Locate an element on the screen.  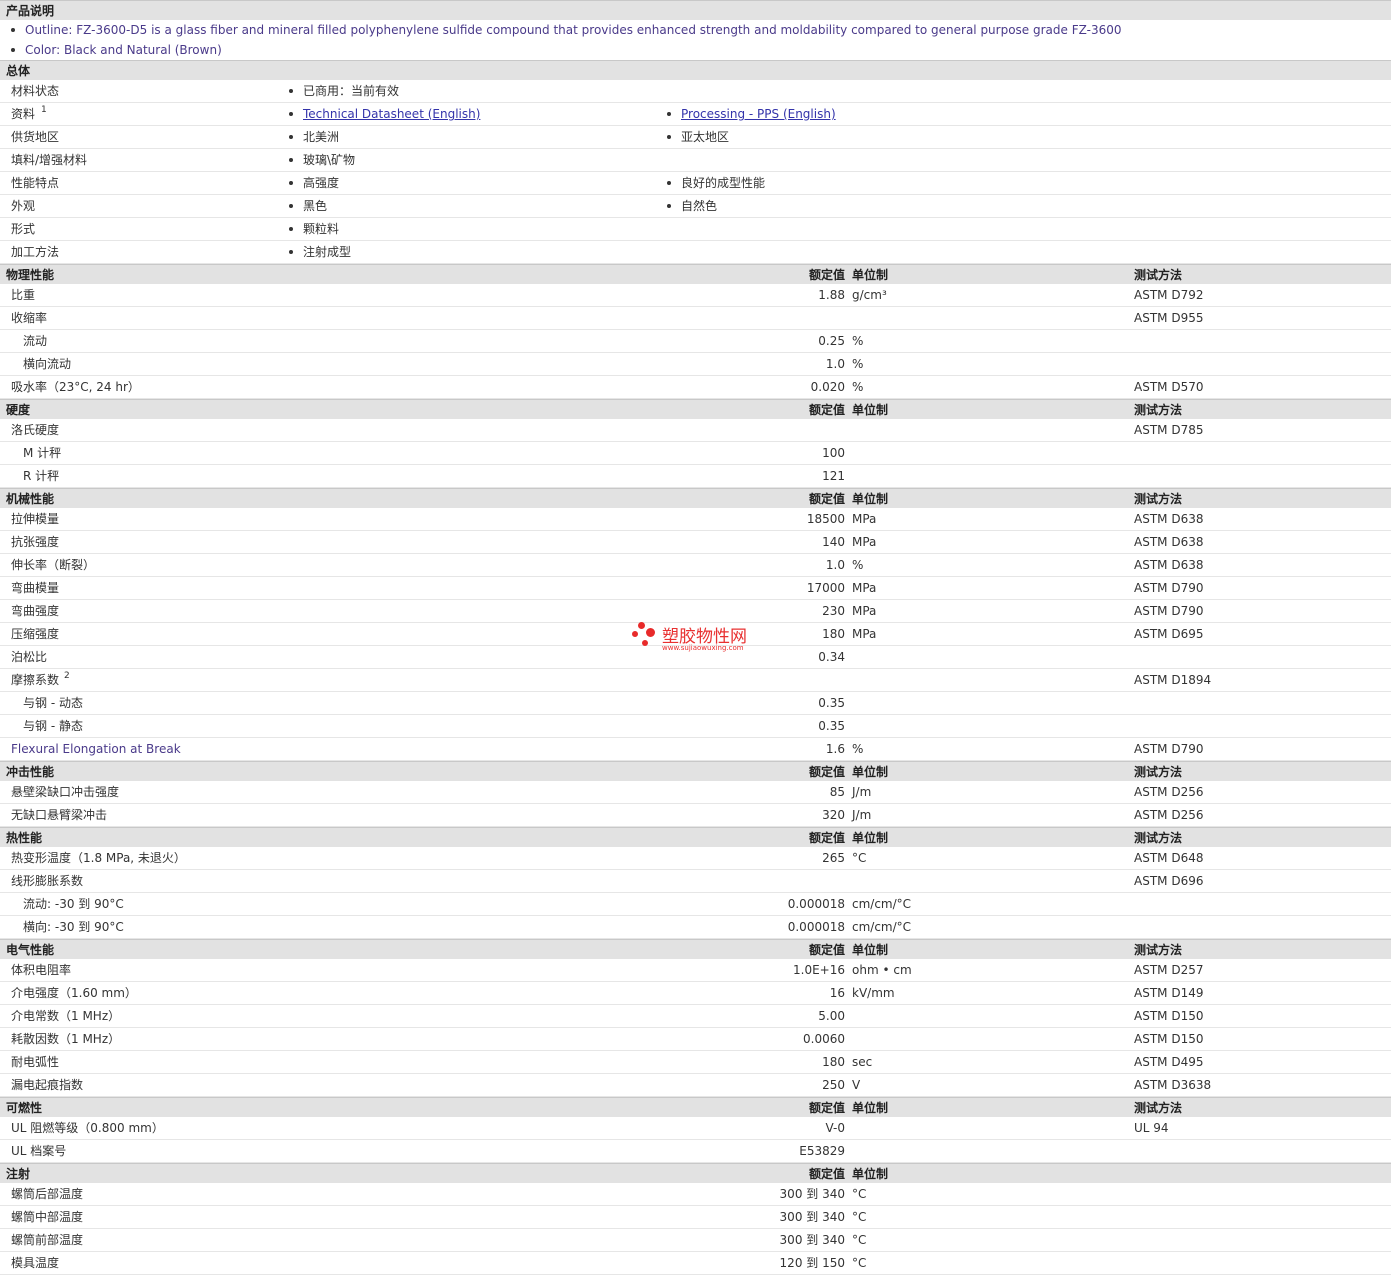
general-value-2-item: 自然色 is located at coordinates (692, 206).